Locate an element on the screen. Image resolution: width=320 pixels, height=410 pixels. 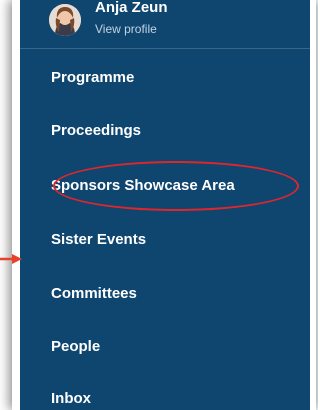
view-profile-link: View profile is located at coordinates (126, 29).